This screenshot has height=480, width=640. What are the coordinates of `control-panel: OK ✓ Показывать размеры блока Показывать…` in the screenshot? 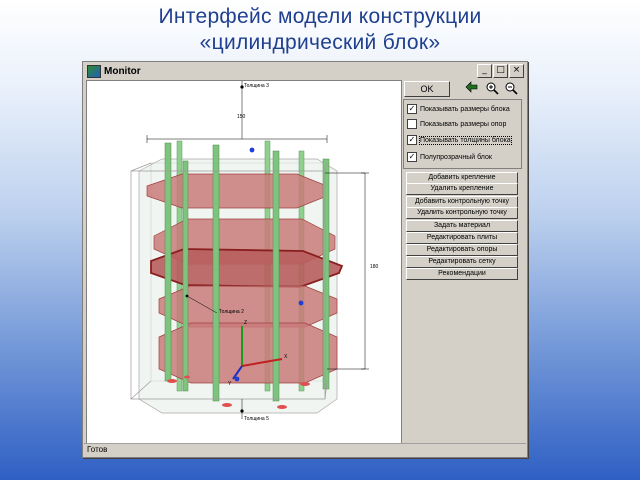 It's located at (463, 261).